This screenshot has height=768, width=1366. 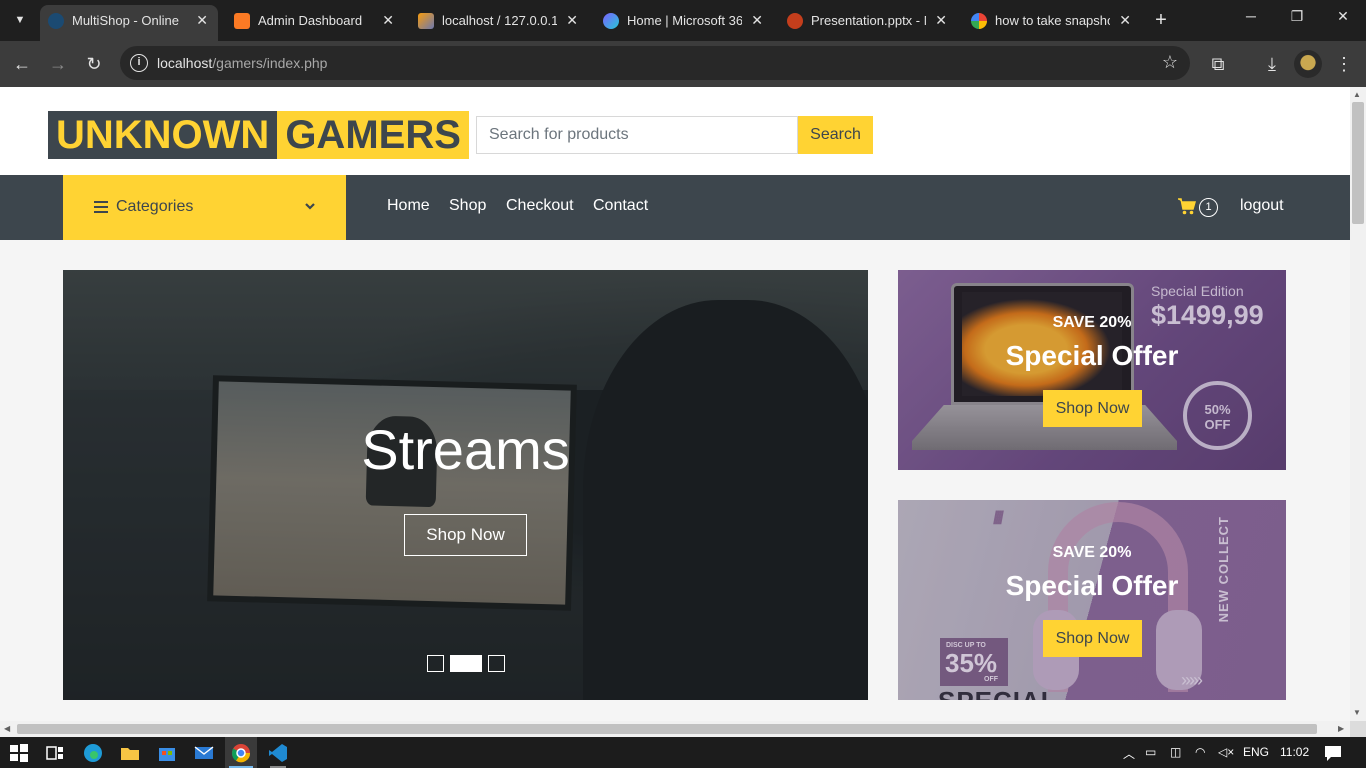 What do you see at coordinates (465, 535) in the screenshot?
I see `carousel-shop-now-button: Shop Now` at bounding box center [465, 535].